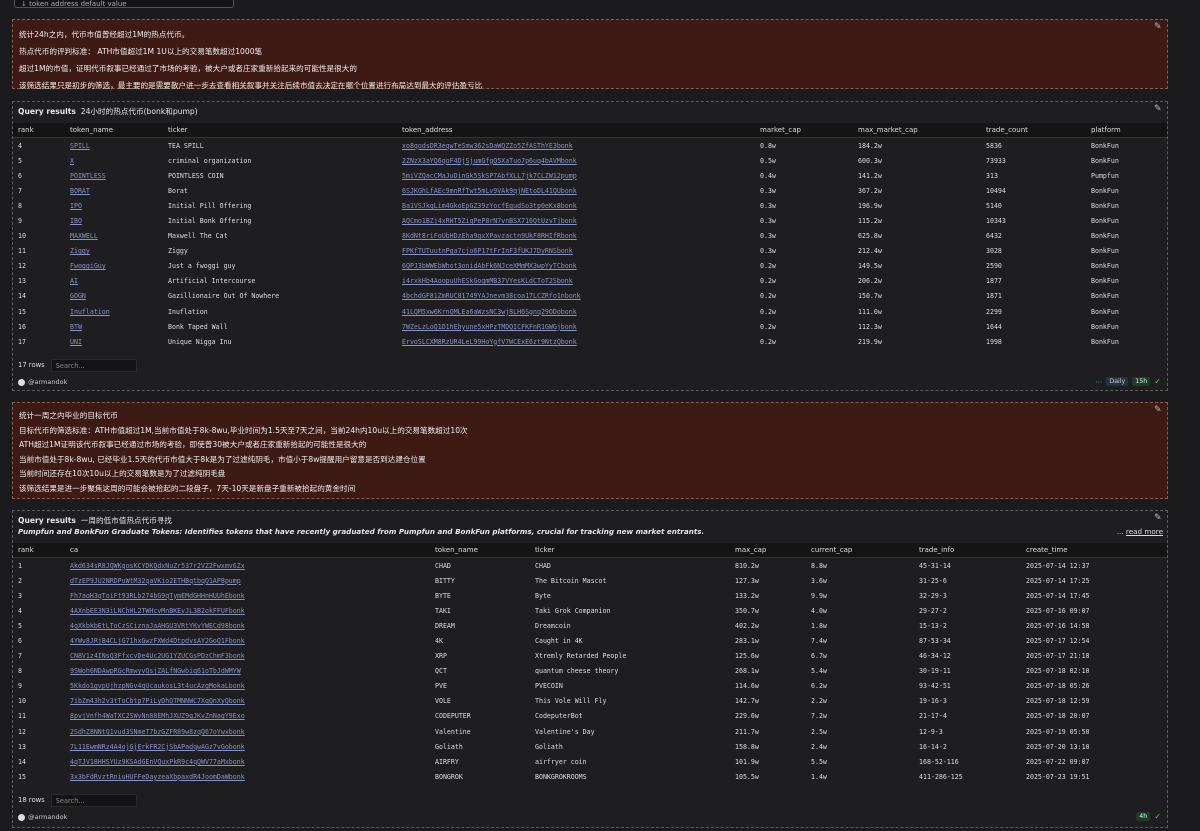 The image size is (1200, 831). I want to click on cell-token-name: CODEPUTER, so click(453, 716).